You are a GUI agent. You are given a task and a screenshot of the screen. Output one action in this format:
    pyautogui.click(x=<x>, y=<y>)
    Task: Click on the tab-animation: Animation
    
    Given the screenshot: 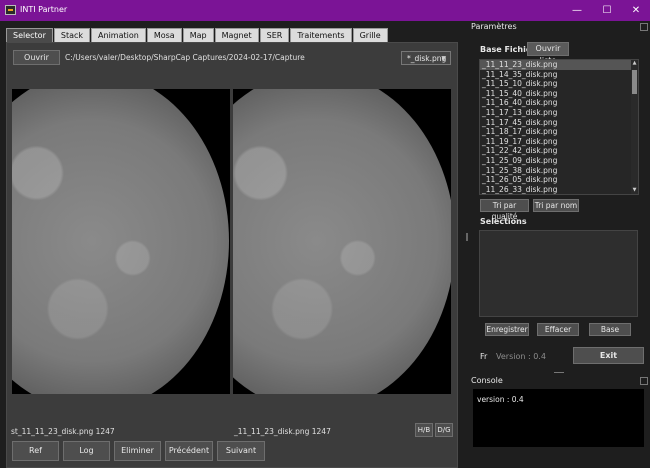 What is the action you would take?
    pyautogui.click(x=118, y=35)
    